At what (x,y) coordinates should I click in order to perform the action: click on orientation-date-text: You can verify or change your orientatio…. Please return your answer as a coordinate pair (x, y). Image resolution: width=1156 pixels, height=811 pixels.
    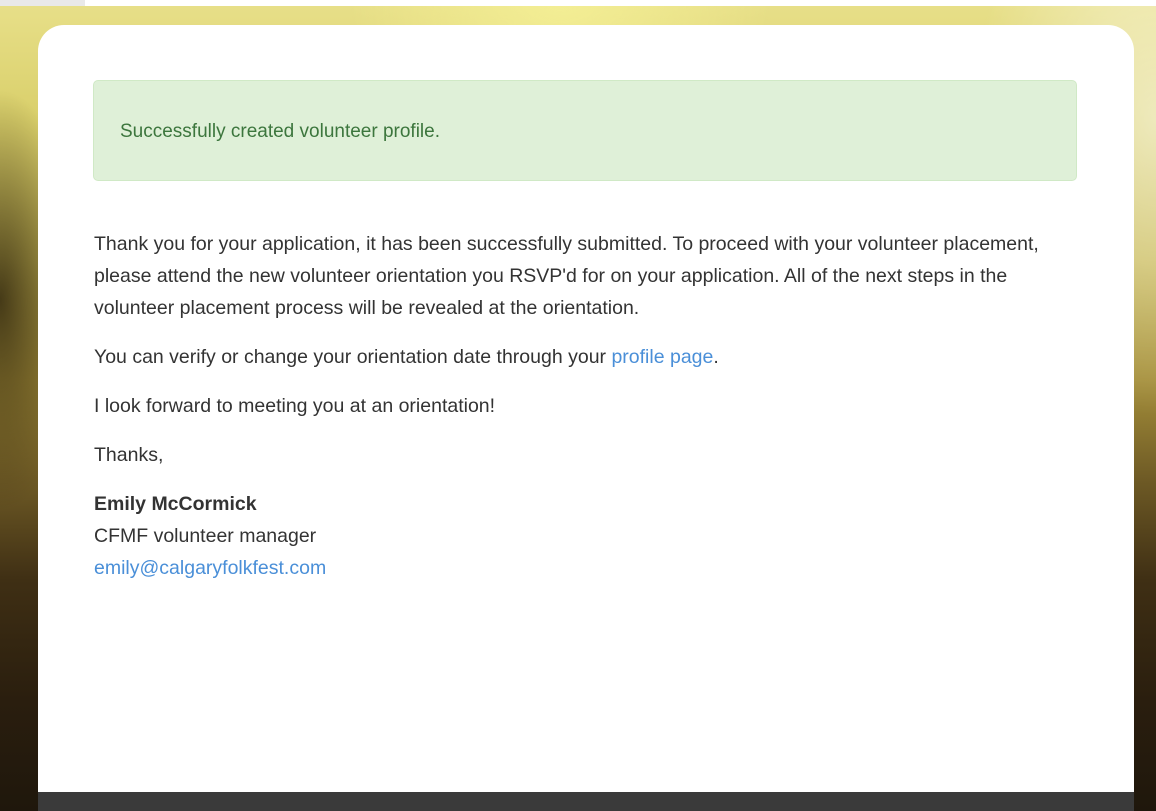
    Looking at the image, I should click on (353, 357).